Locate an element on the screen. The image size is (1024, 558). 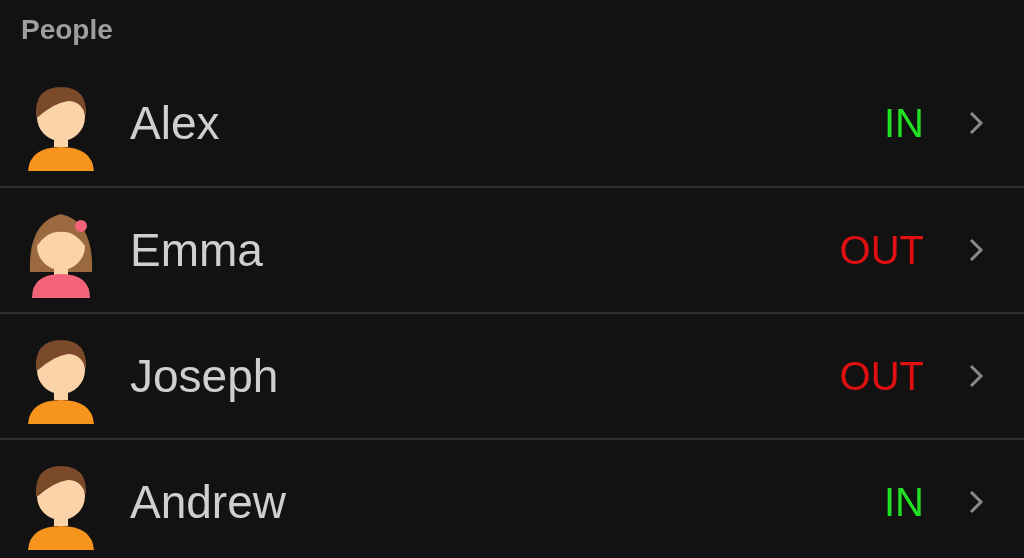
person-name: Joseph is located at coordinates (204, 376).